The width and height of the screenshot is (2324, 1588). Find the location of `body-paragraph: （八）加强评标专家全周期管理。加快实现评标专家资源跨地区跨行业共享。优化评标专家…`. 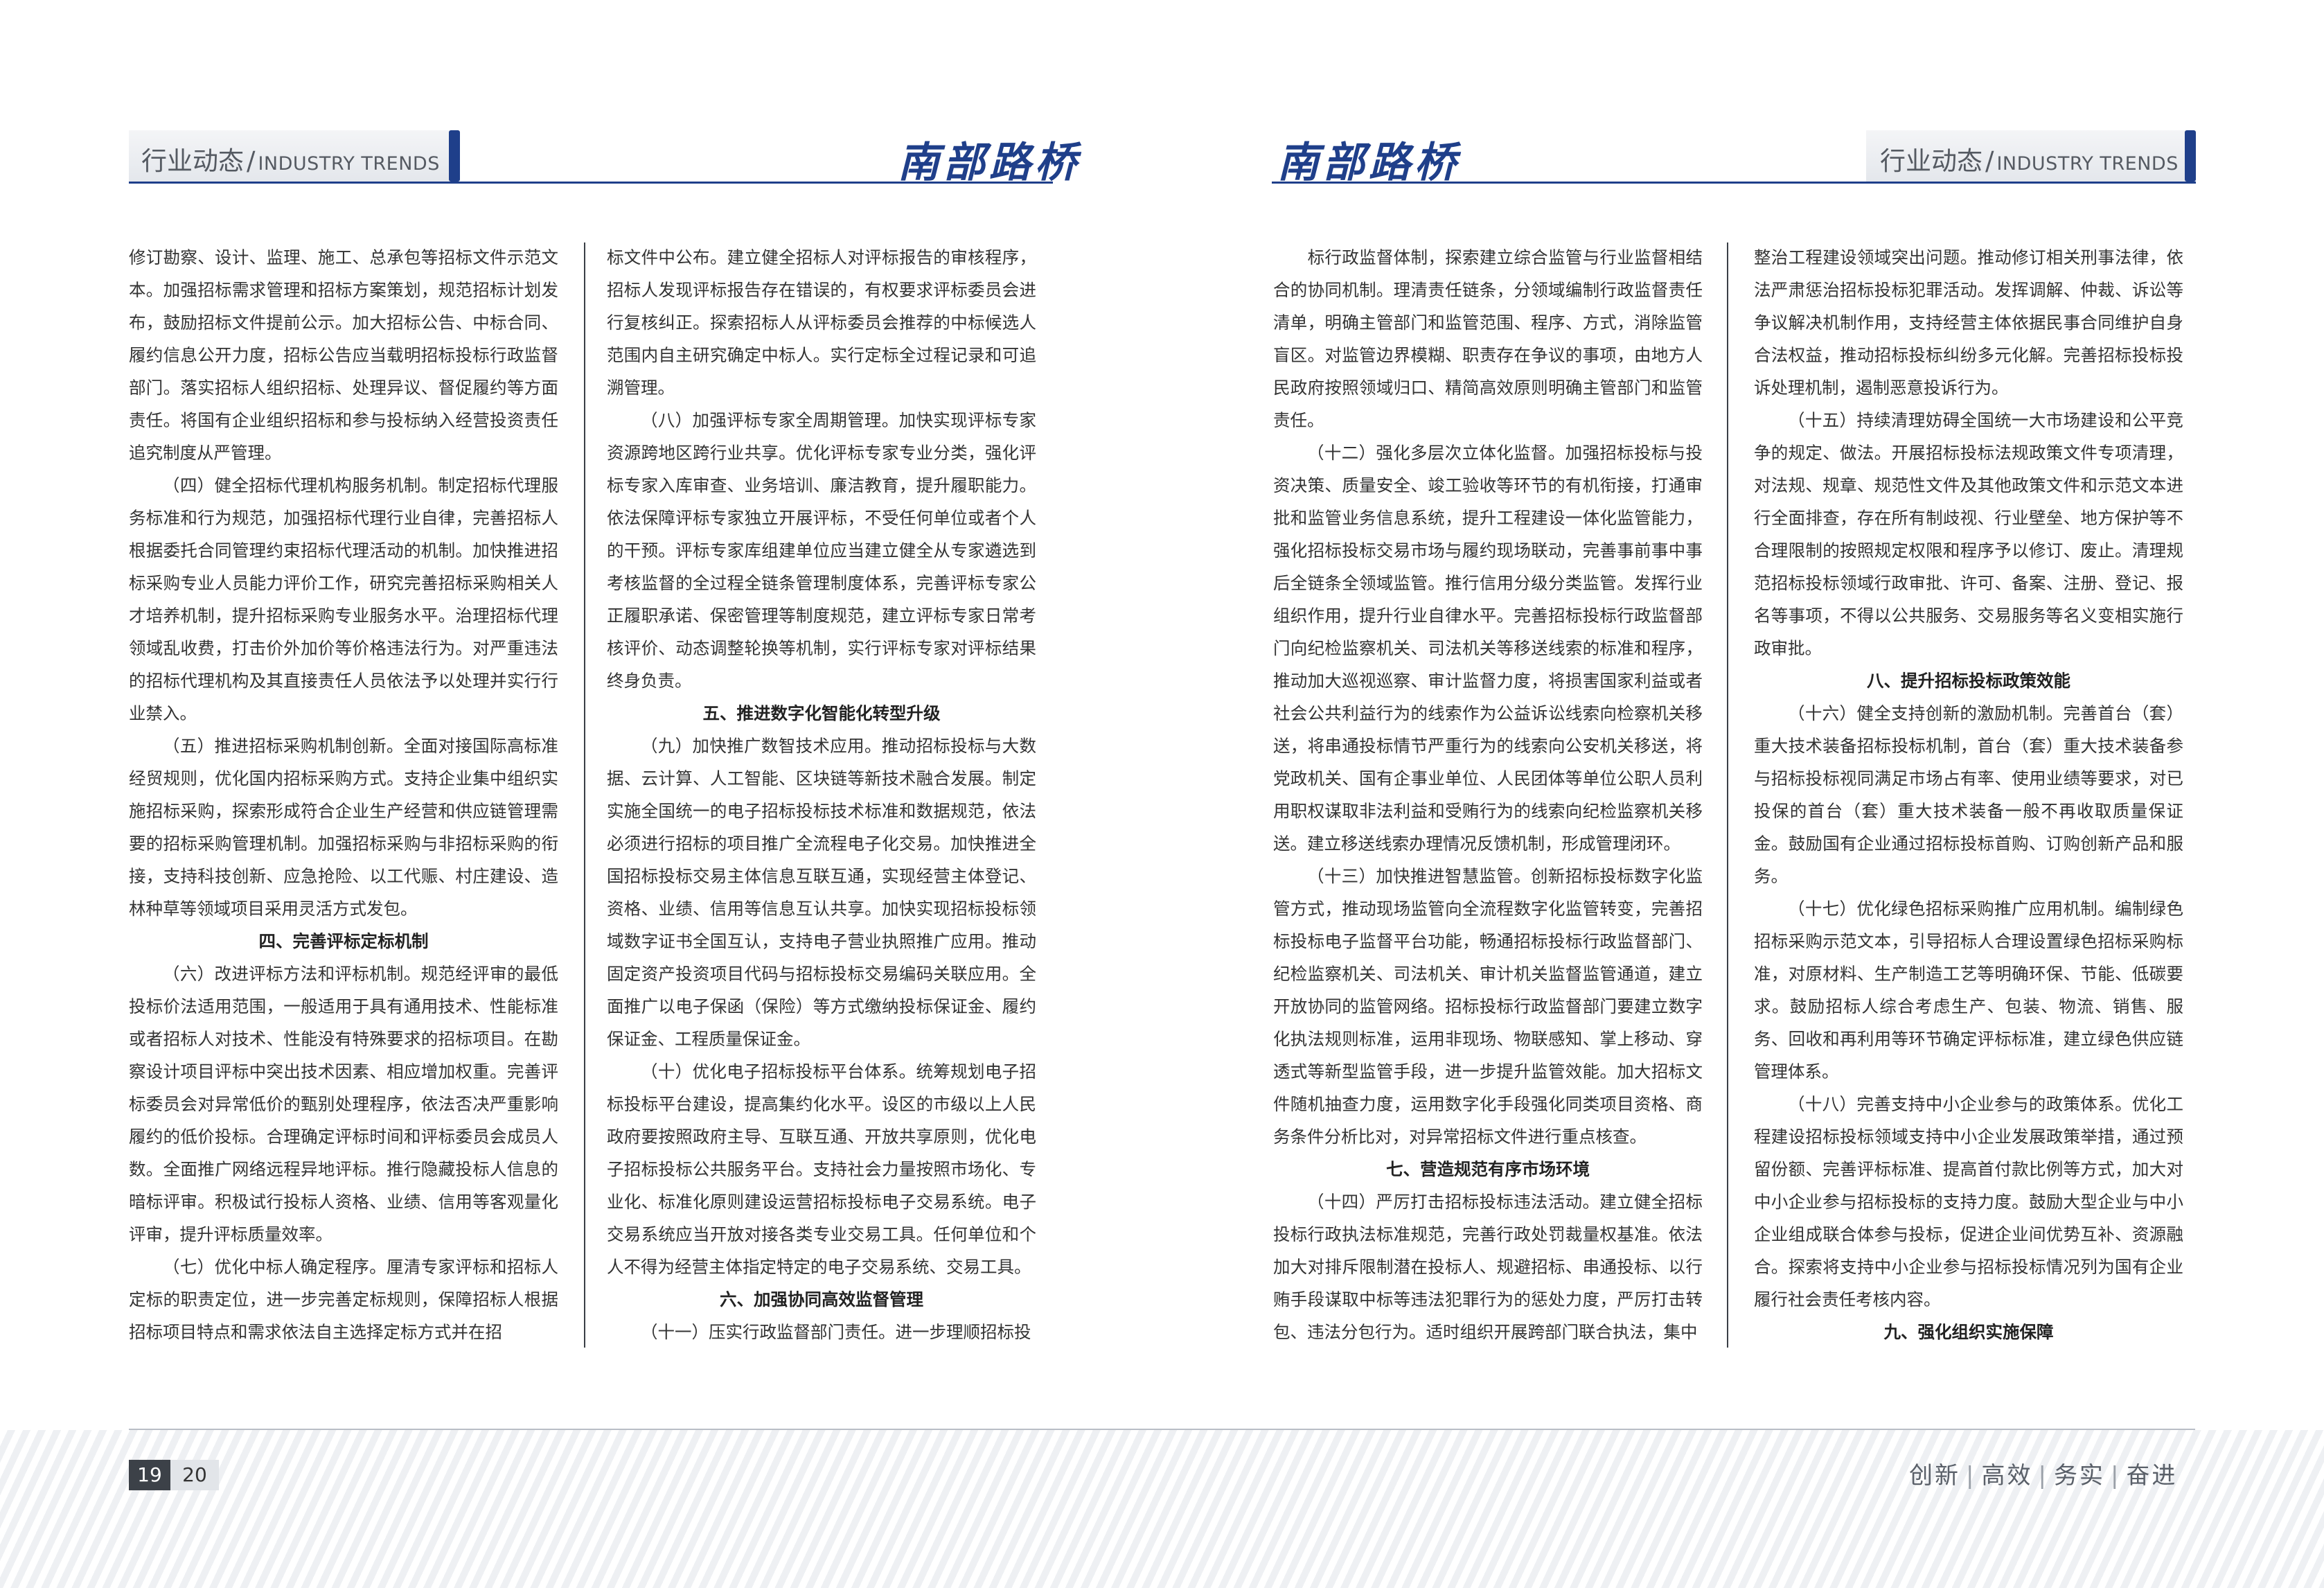

body-paragraph: （八）加强评标专家全周期管理。加快实现评标专家资源跨地区跨行业共享。优化评标专家… is located at coordinates (821, 550).